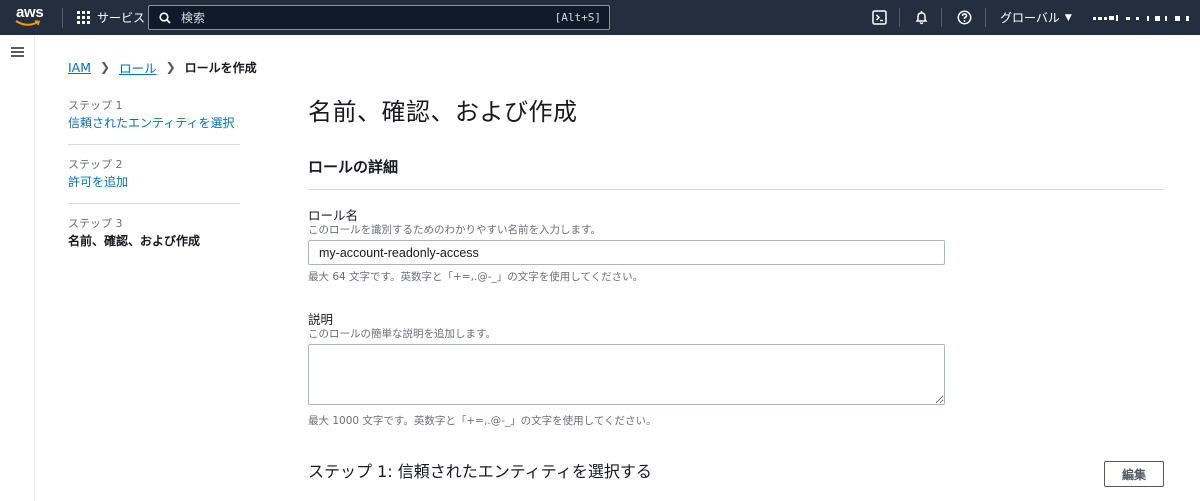 Image resolution: width=1200 pixels, height=501 pixels. I want to click on wizard-step-3: ステップ 3 名前、確認、および作成, so click(154, 239).